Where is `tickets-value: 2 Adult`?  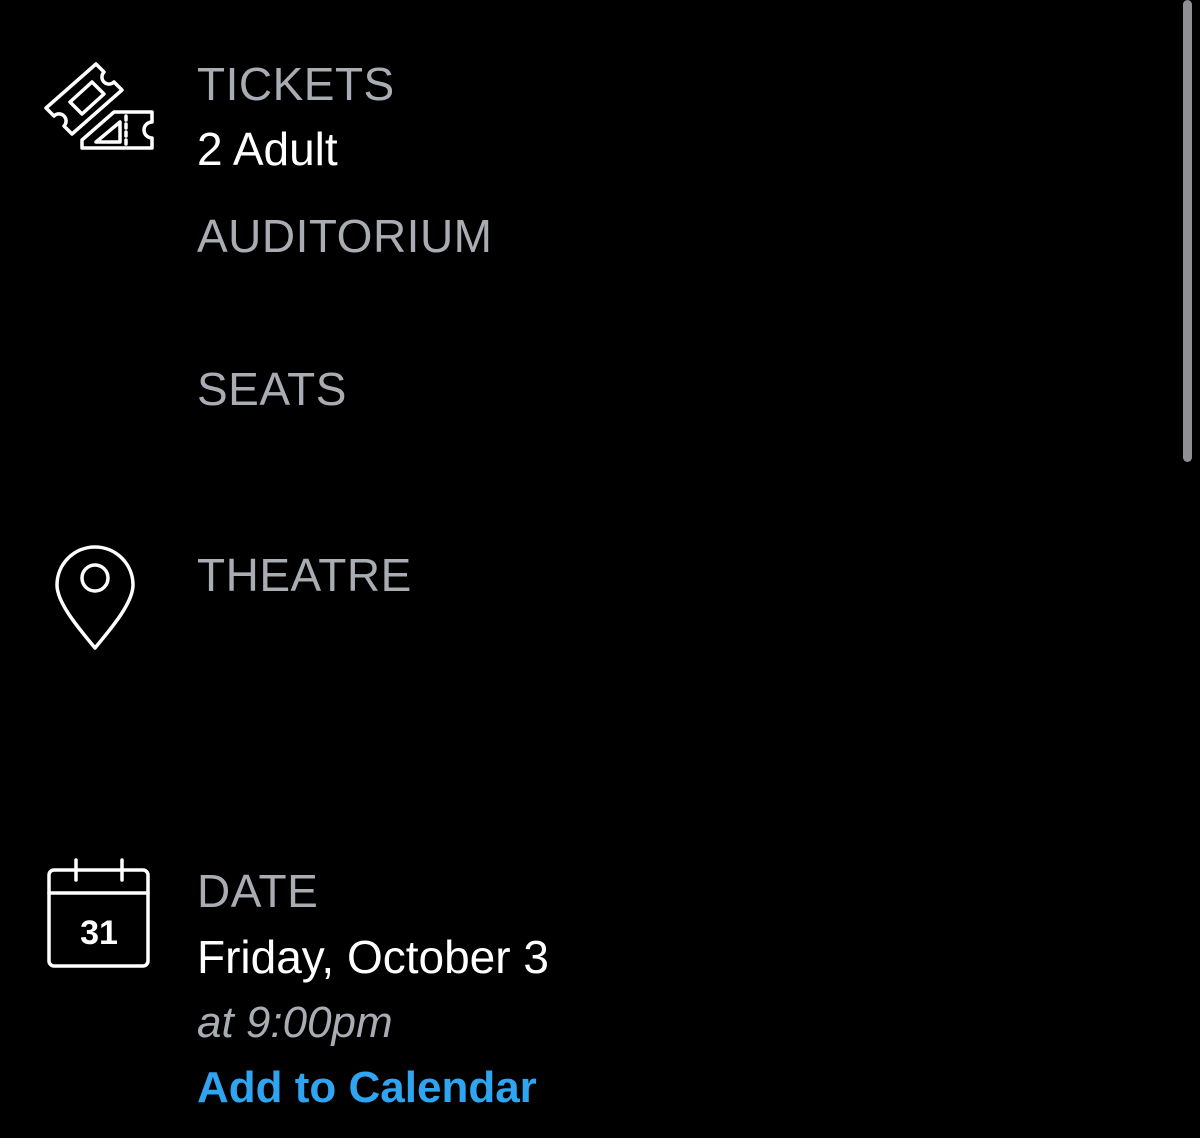
tickets-value: 2 Adult is located at coordinates (267, 149).